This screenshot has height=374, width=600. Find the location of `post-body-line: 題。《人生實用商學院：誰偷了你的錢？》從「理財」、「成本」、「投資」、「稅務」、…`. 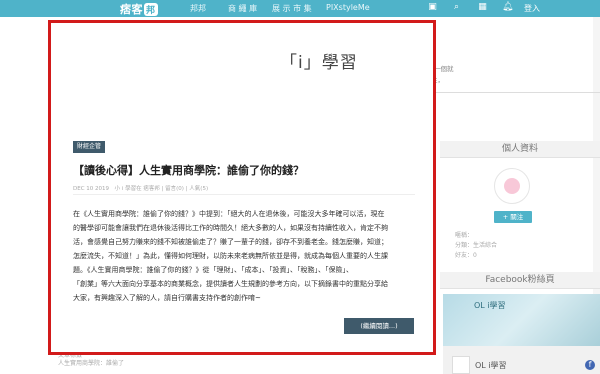

post-body-line: 題。《人生實用商學院：誰偷了你的錢？》從「理財」、「成本」、「投資」、「稅務」、… is located at coordinates (213, 270).